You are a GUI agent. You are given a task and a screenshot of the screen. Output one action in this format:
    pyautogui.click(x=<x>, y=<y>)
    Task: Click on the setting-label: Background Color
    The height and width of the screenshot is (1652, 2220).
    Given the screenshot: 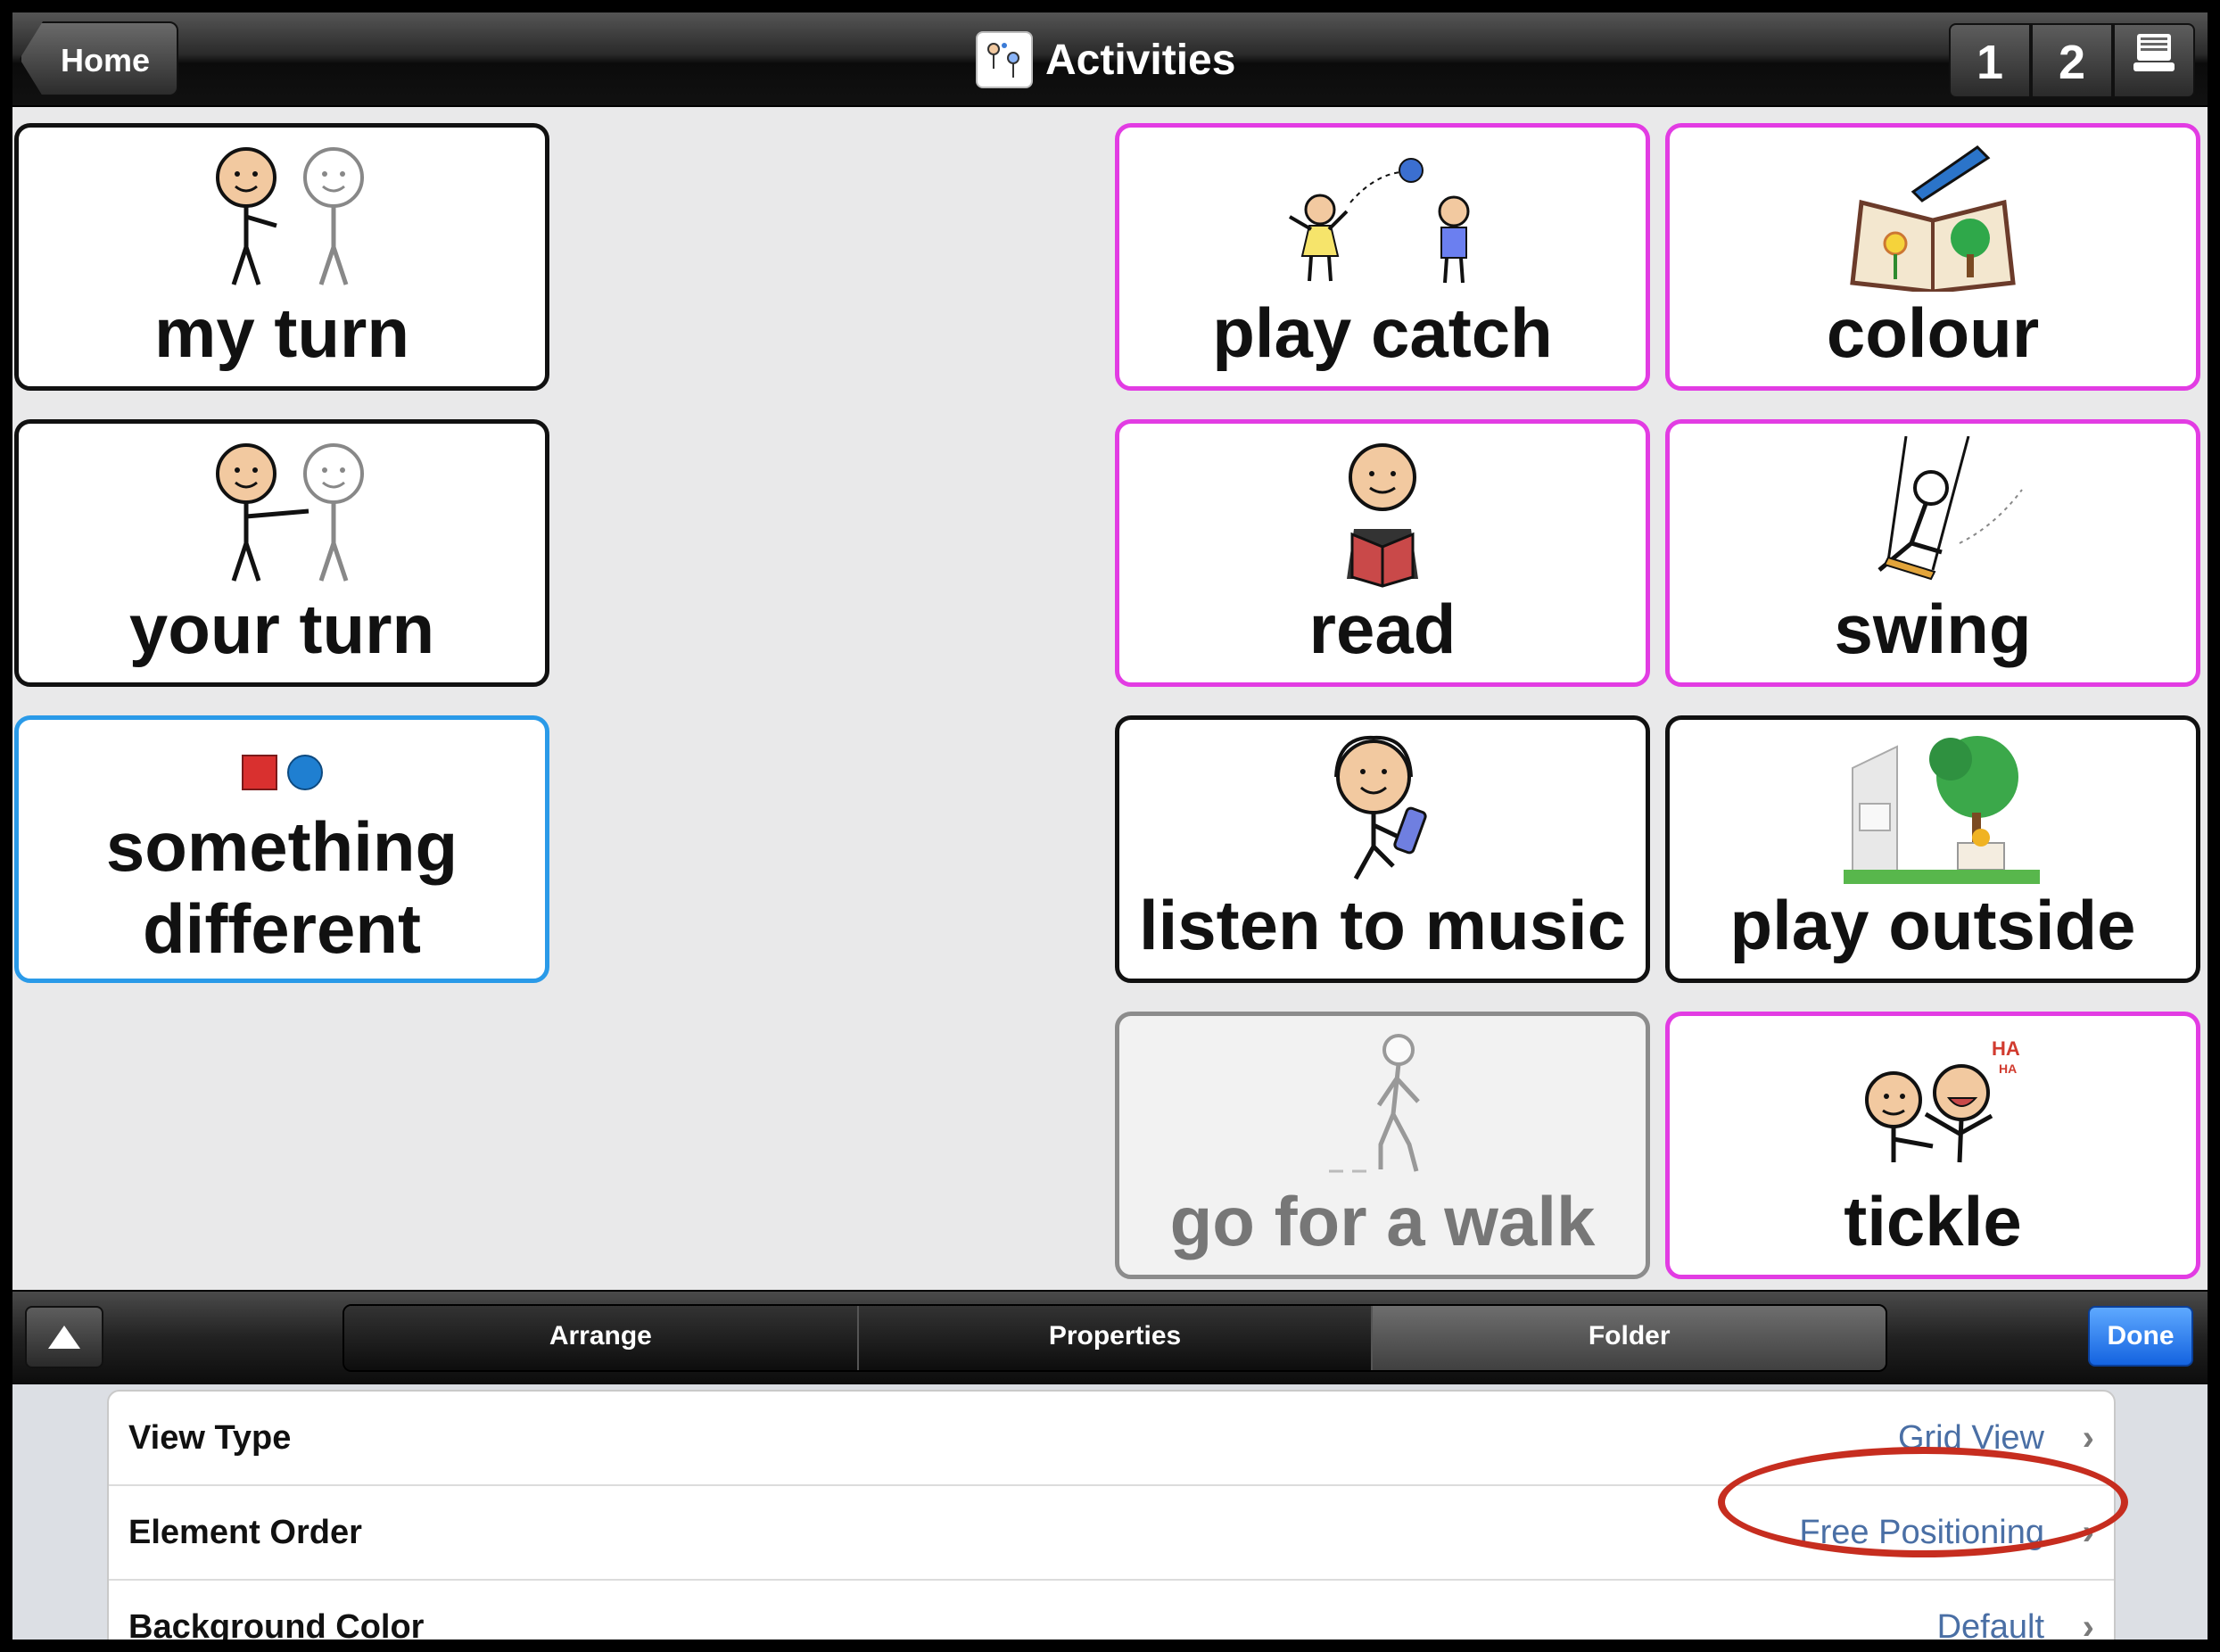 What is the action you would take?
    pyautogui.click(x=276, y=1624)
    